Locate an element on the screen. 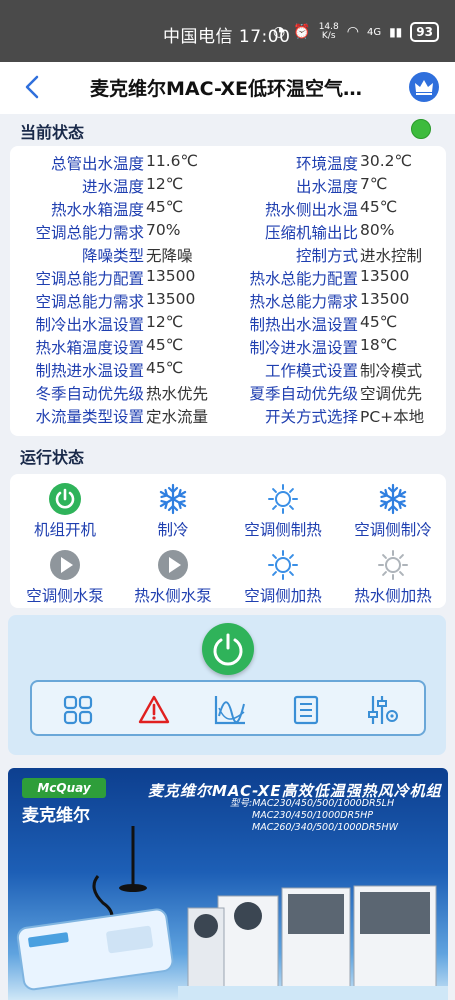 The image size is (455, 1000). run-status-card: 机组开机 制冷 空调侧制热 空调侧制冷 空调侧水泵 热水侧水泵 空调侧加热 热水侧加热 is located at coordinates (228, 541).